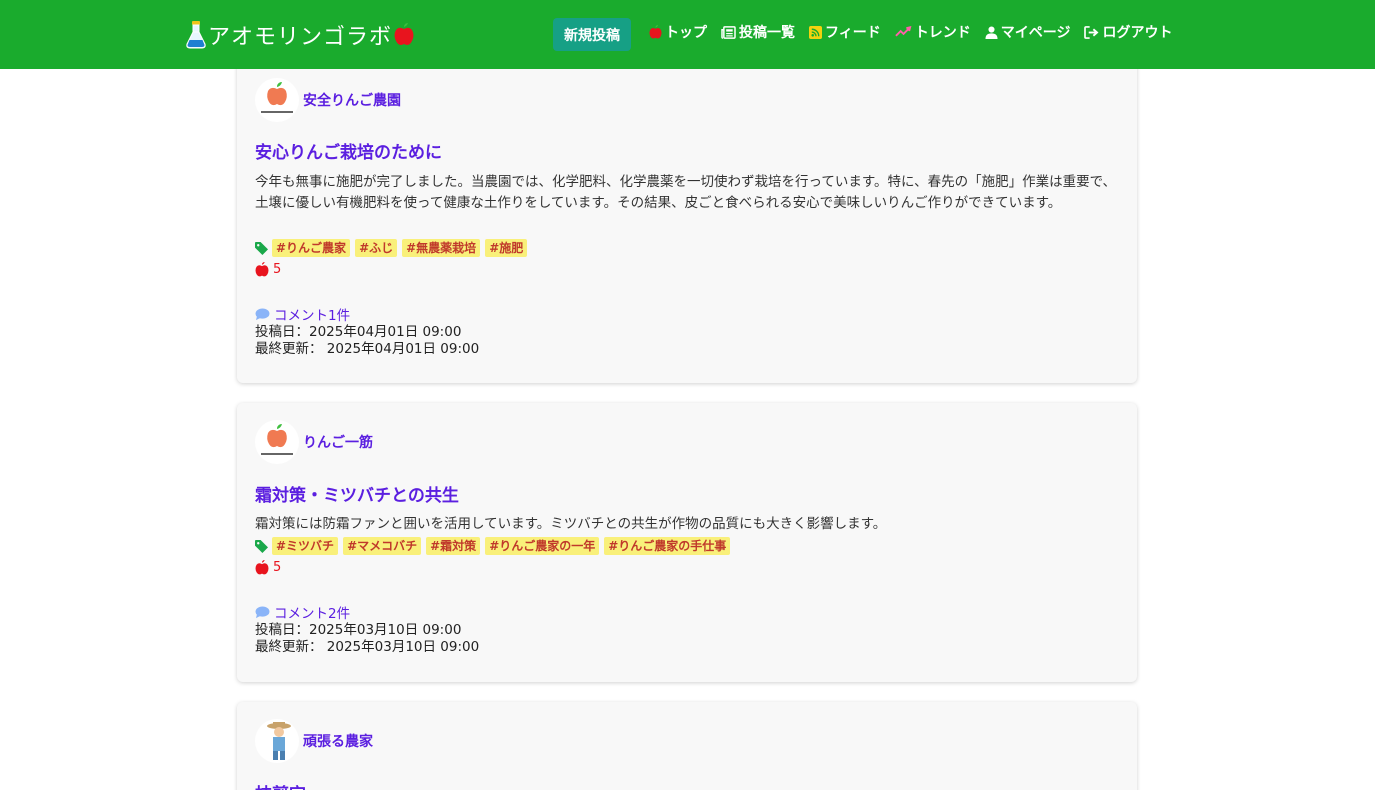 The height and width of the screenshot is (790, 1375). I want to click on comments-link: コメント1件, so click(302, 314).